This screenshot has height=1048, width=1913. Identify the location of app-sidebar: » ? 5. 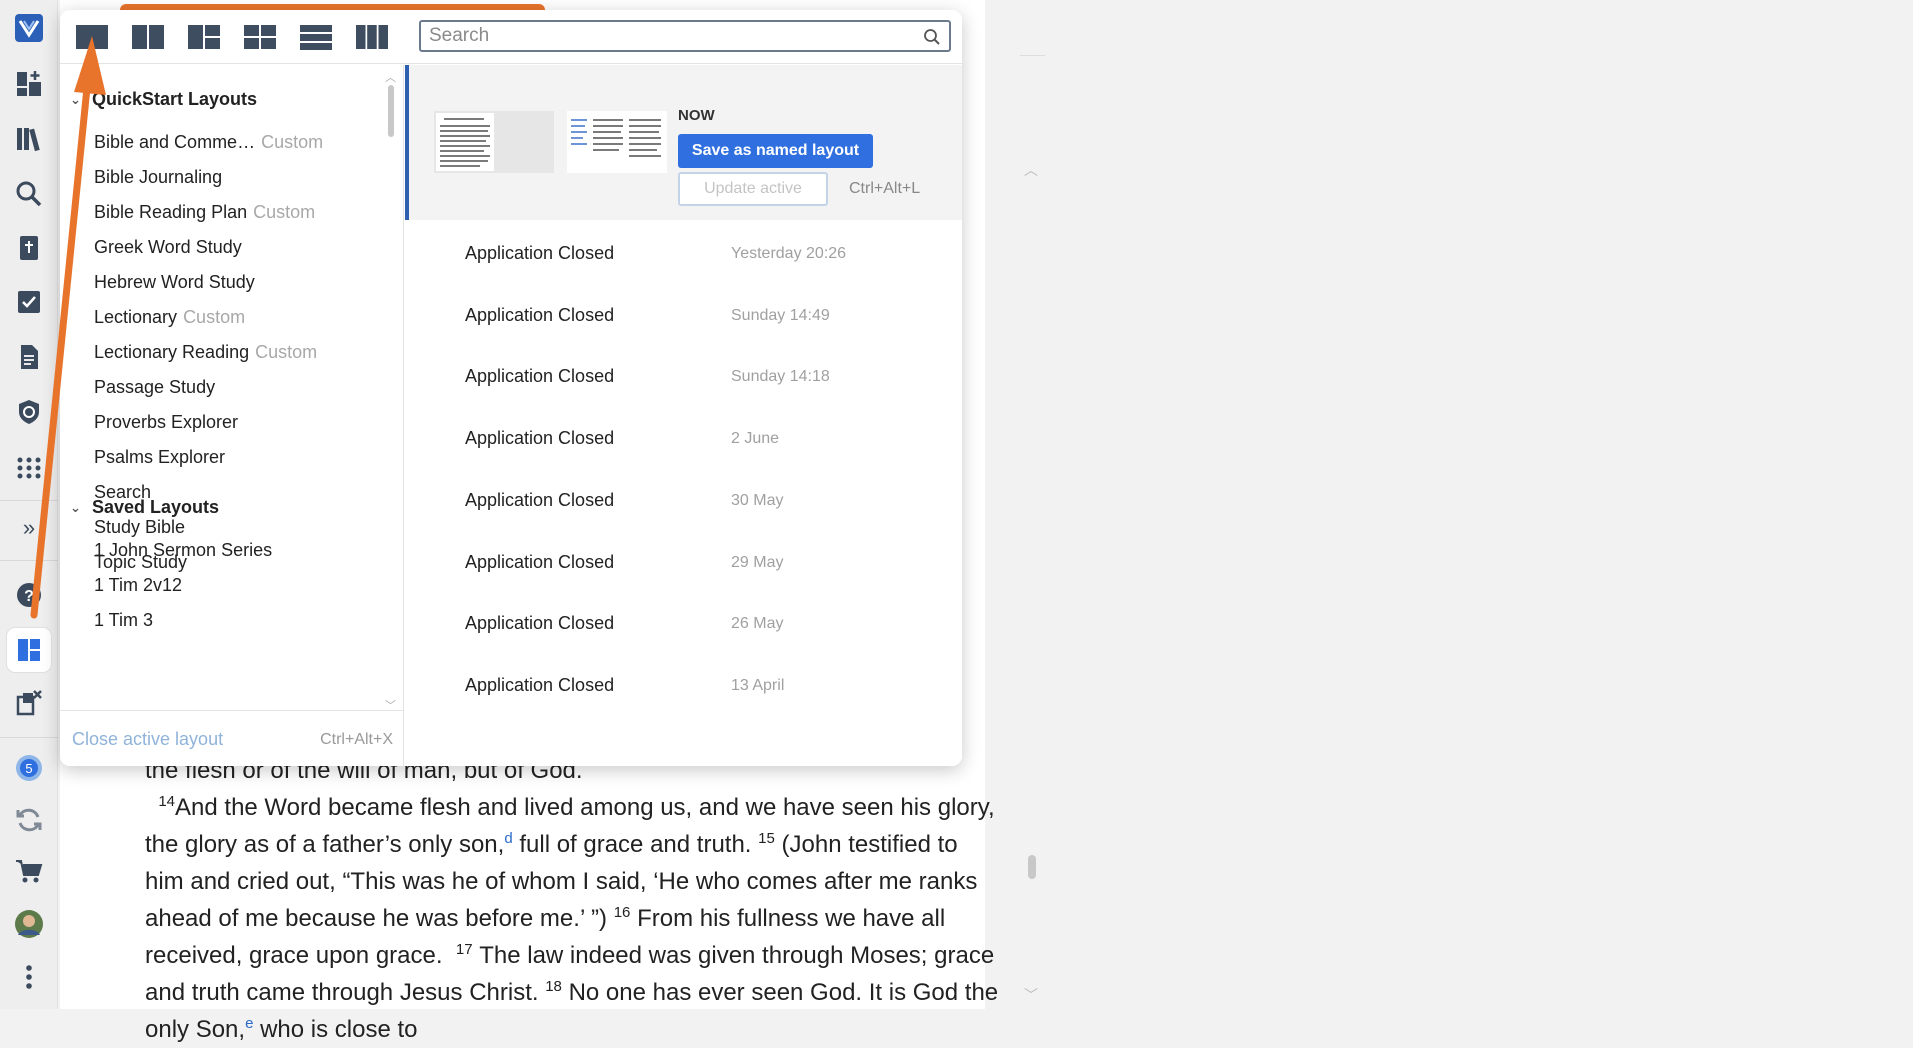
(29, 504).